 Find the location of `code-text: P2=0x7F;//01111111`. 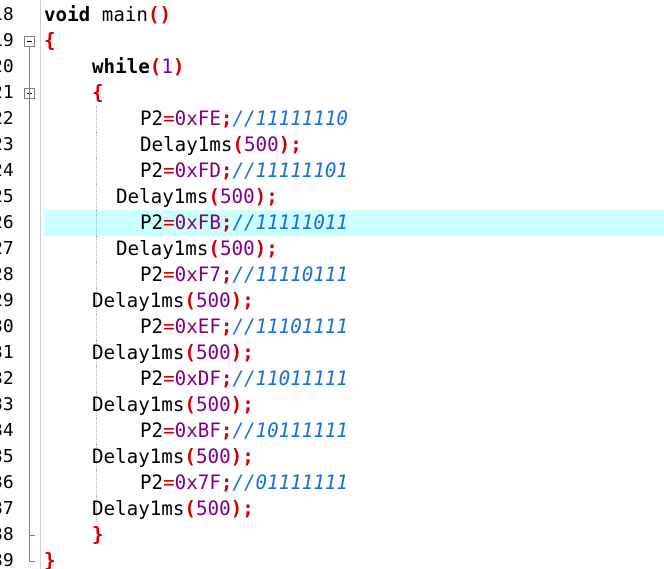

code-text: P2=0x7F;//01111111 is located at coordinates (244, 483).